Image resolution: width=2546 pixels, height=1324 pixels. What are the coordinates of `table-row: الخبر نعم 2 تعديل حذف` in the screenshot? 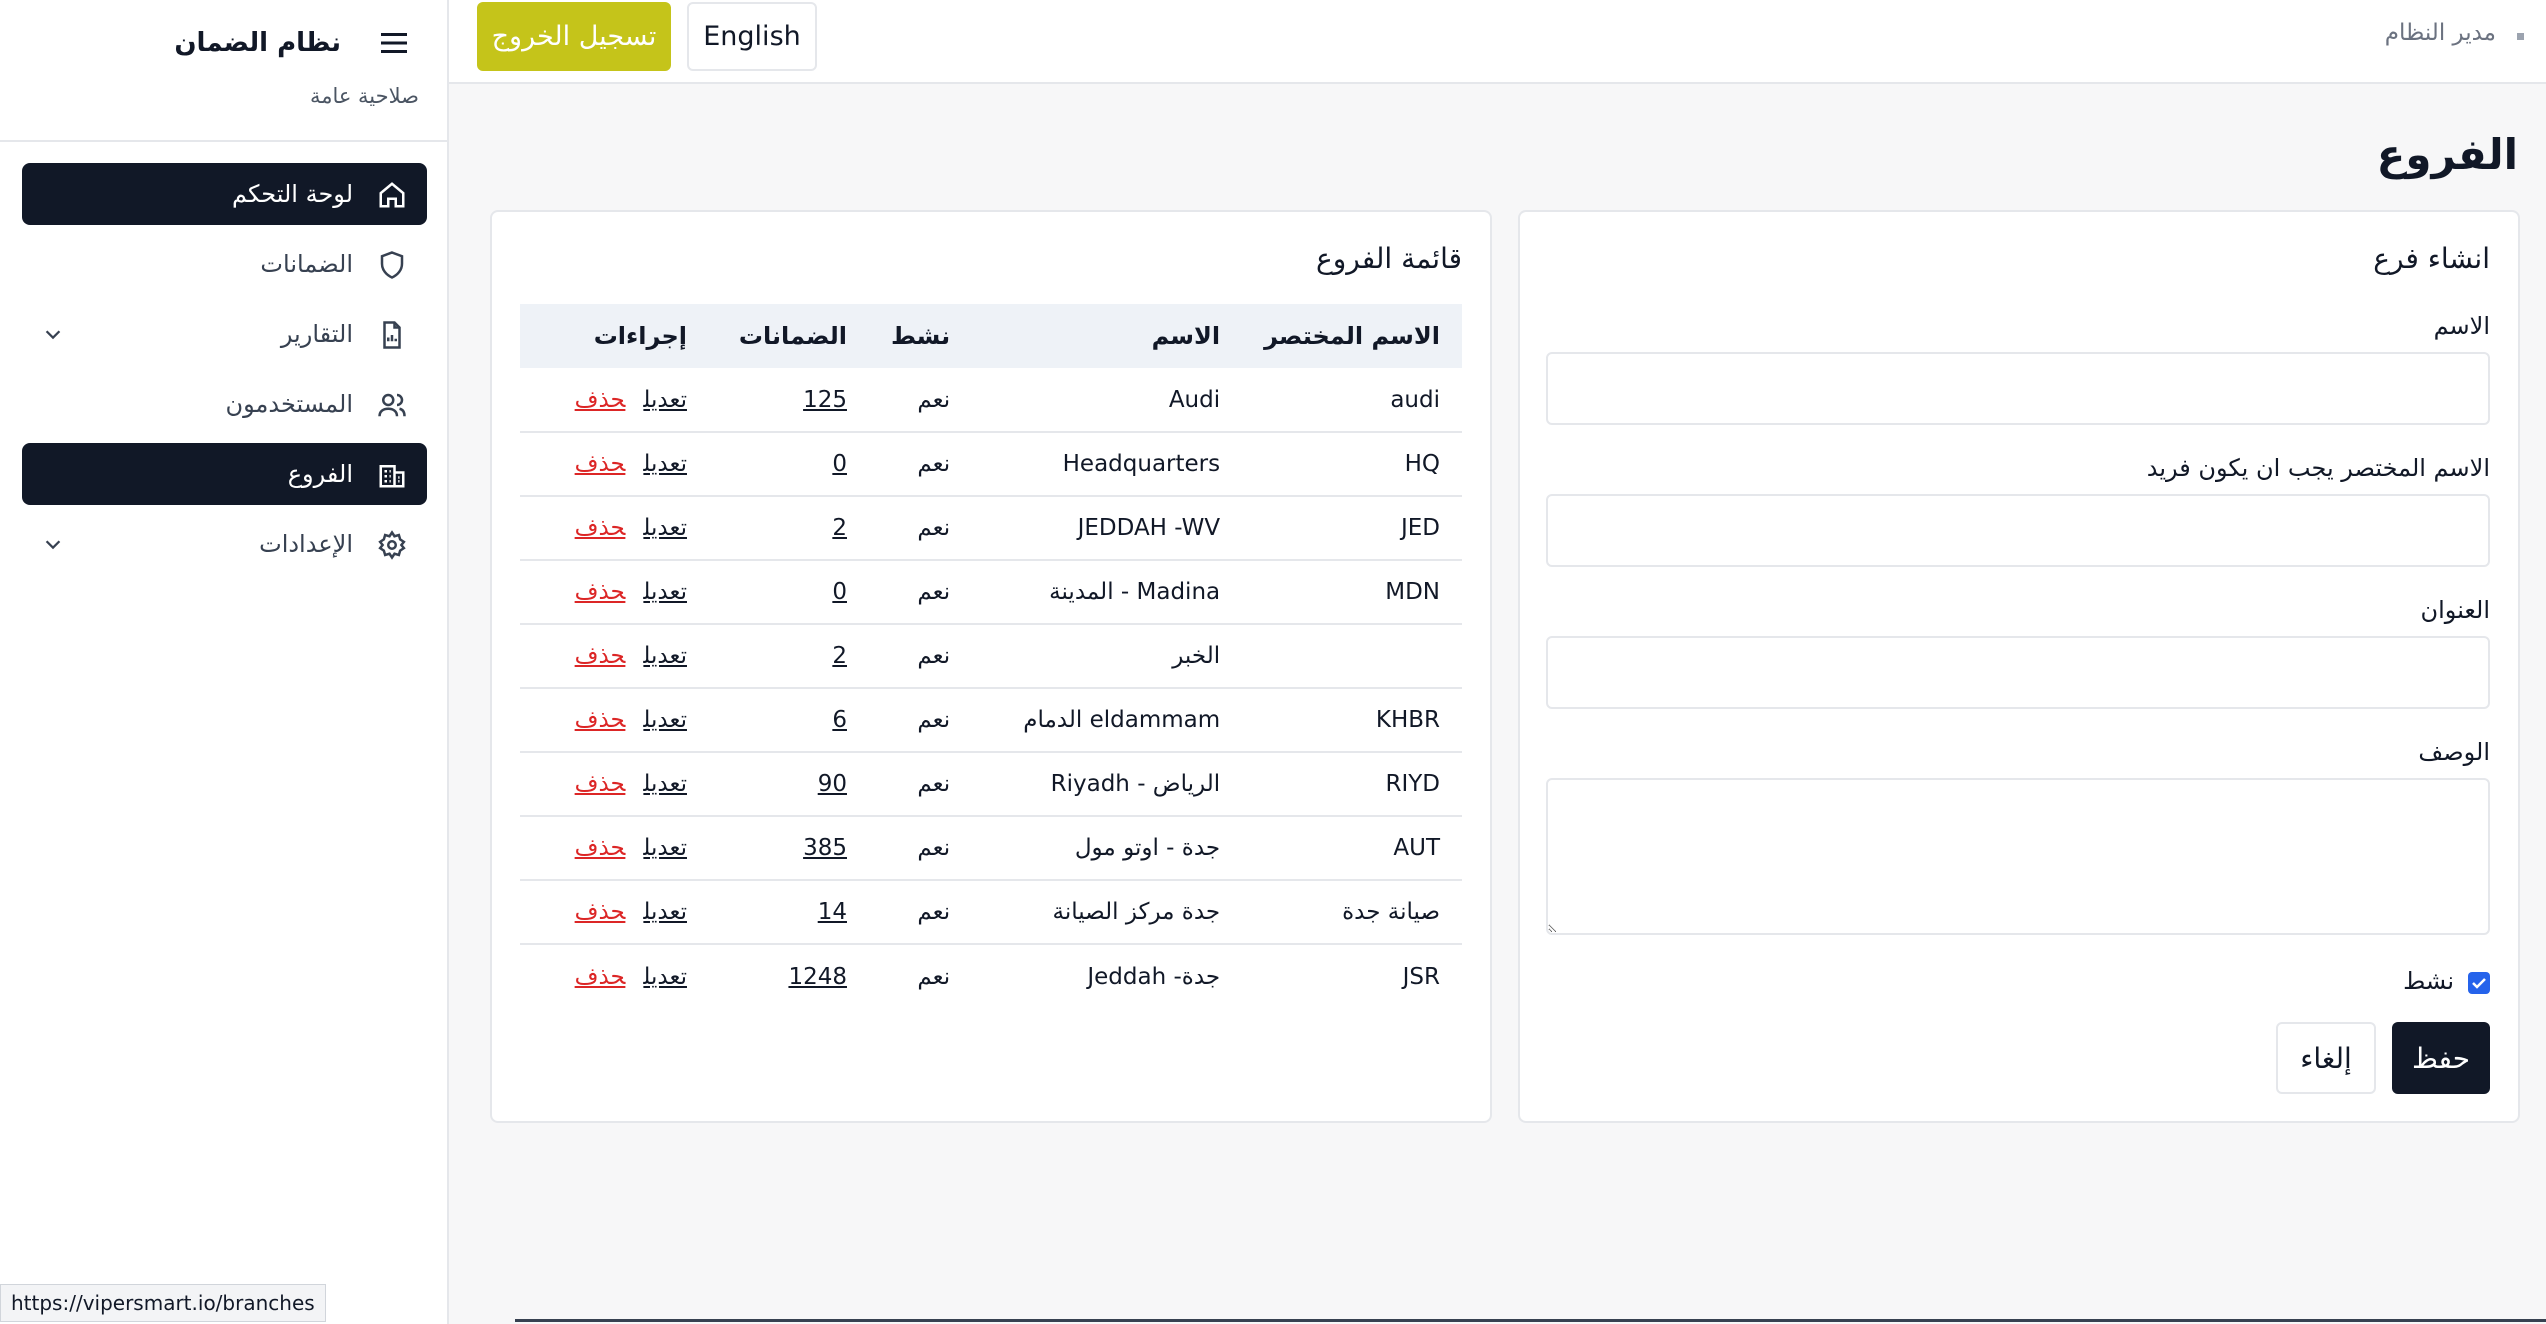 It's located at (991, 656).